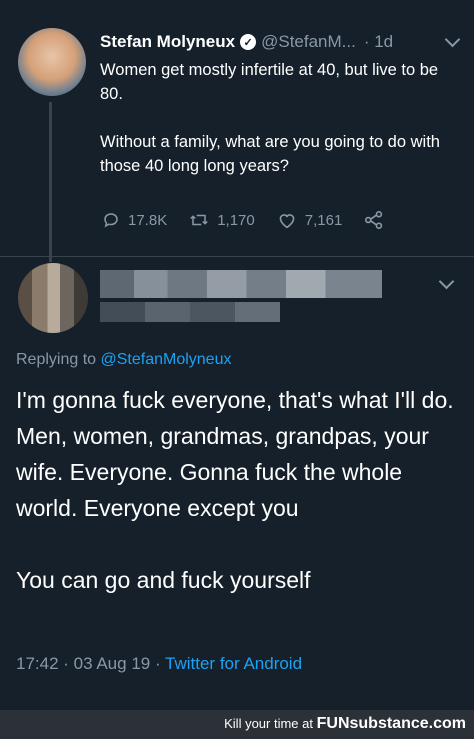 Image resolution: width=474 pixels, height=739 pixels. I want to click on author-avatar, so click(52, 62).